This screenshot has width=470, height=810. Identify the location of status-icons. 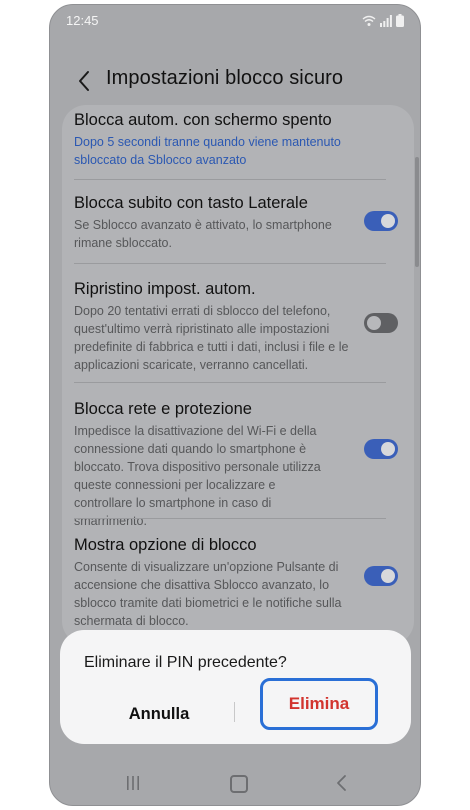
(383, 20).